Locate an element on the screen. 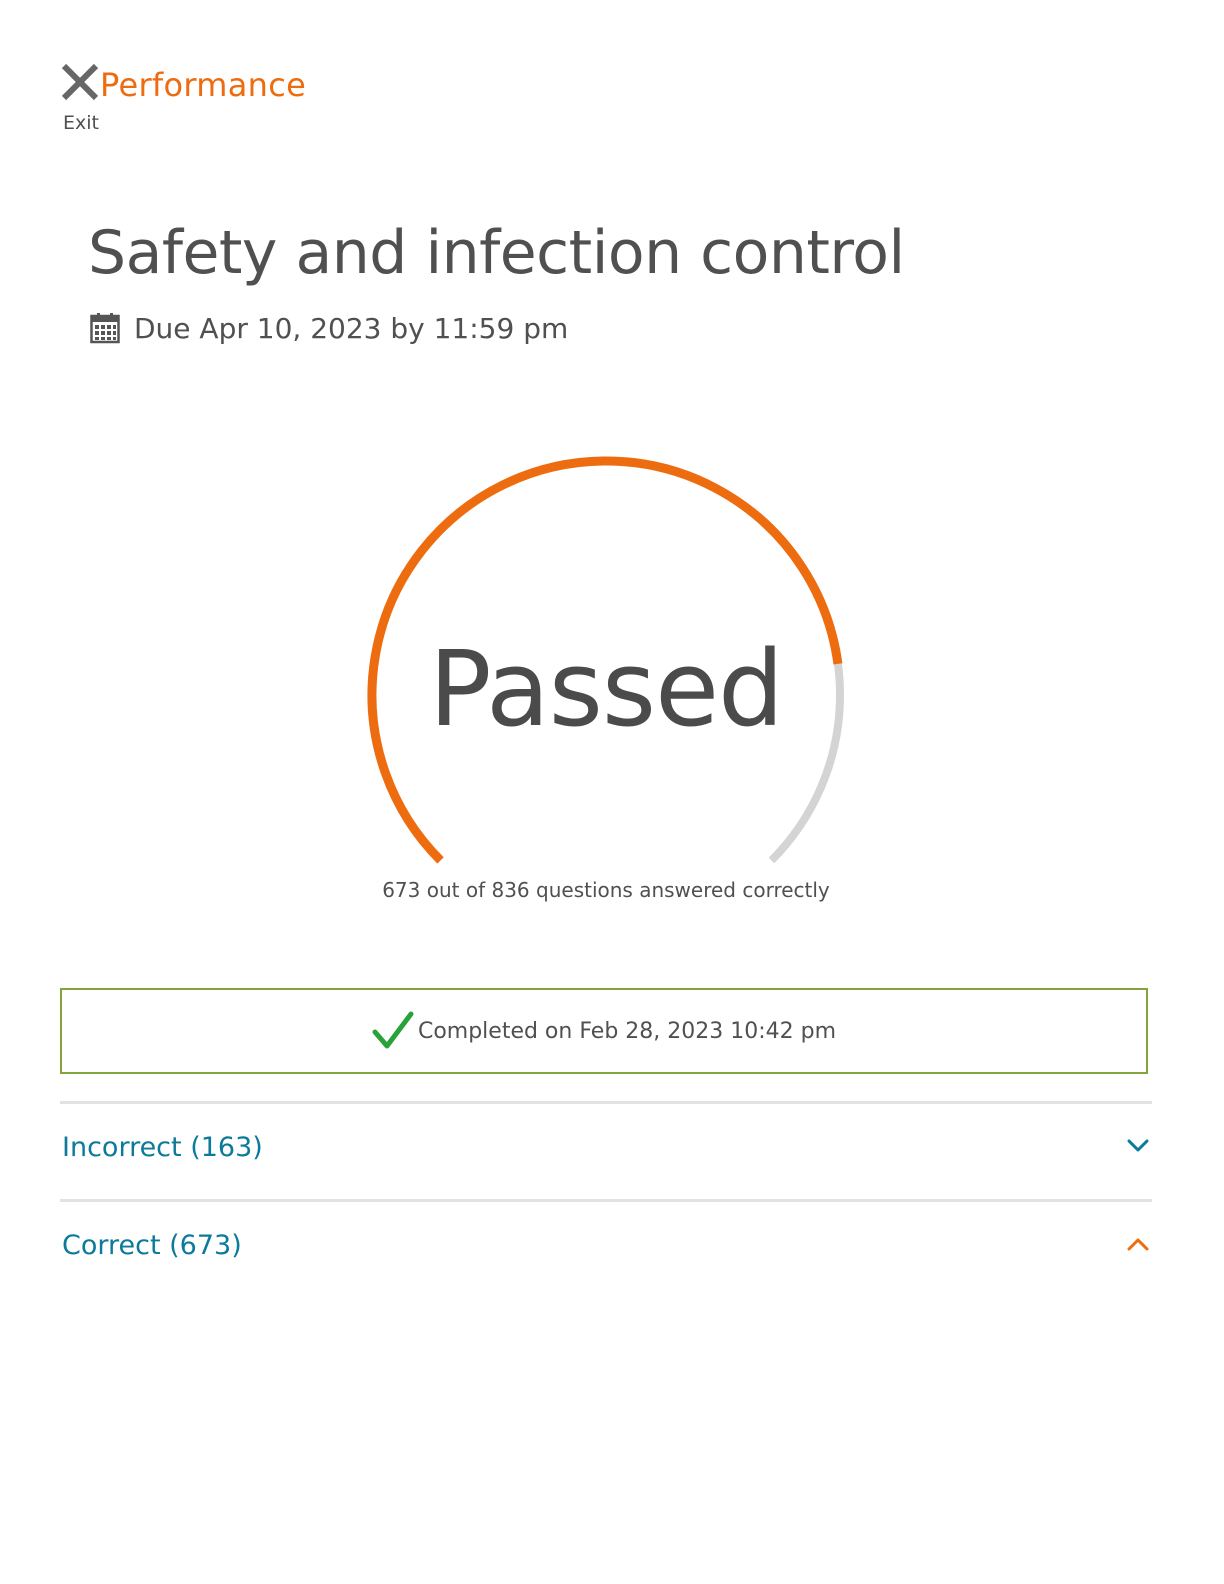  pass-status: Passed is located at coordinates (606, 689).